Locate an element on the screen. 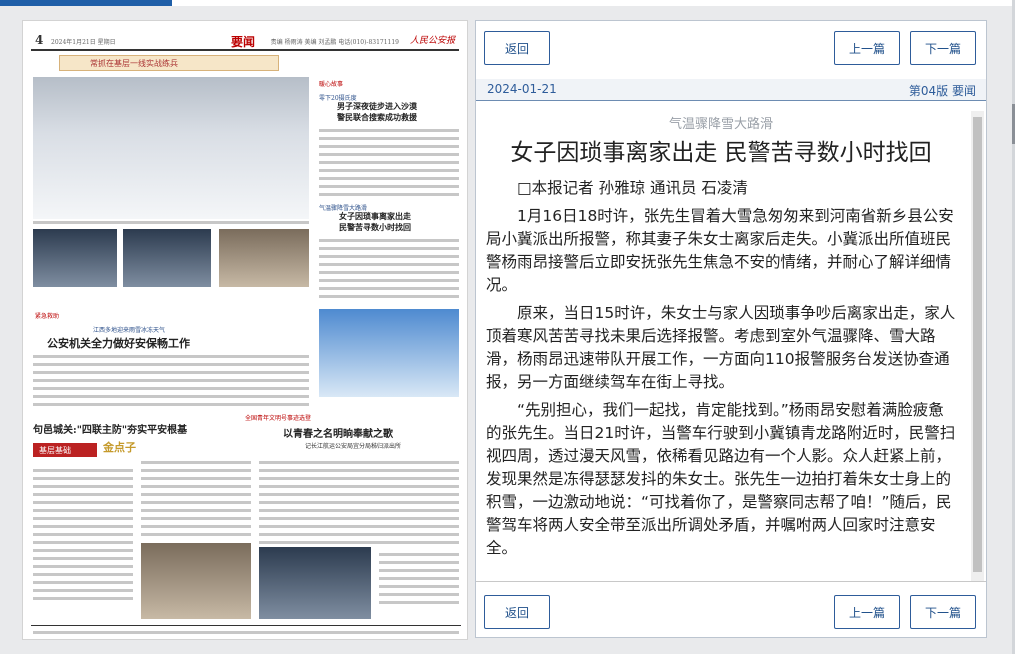  next-article-button-bottom: 下一篇 is located at coordinates (943, 612).